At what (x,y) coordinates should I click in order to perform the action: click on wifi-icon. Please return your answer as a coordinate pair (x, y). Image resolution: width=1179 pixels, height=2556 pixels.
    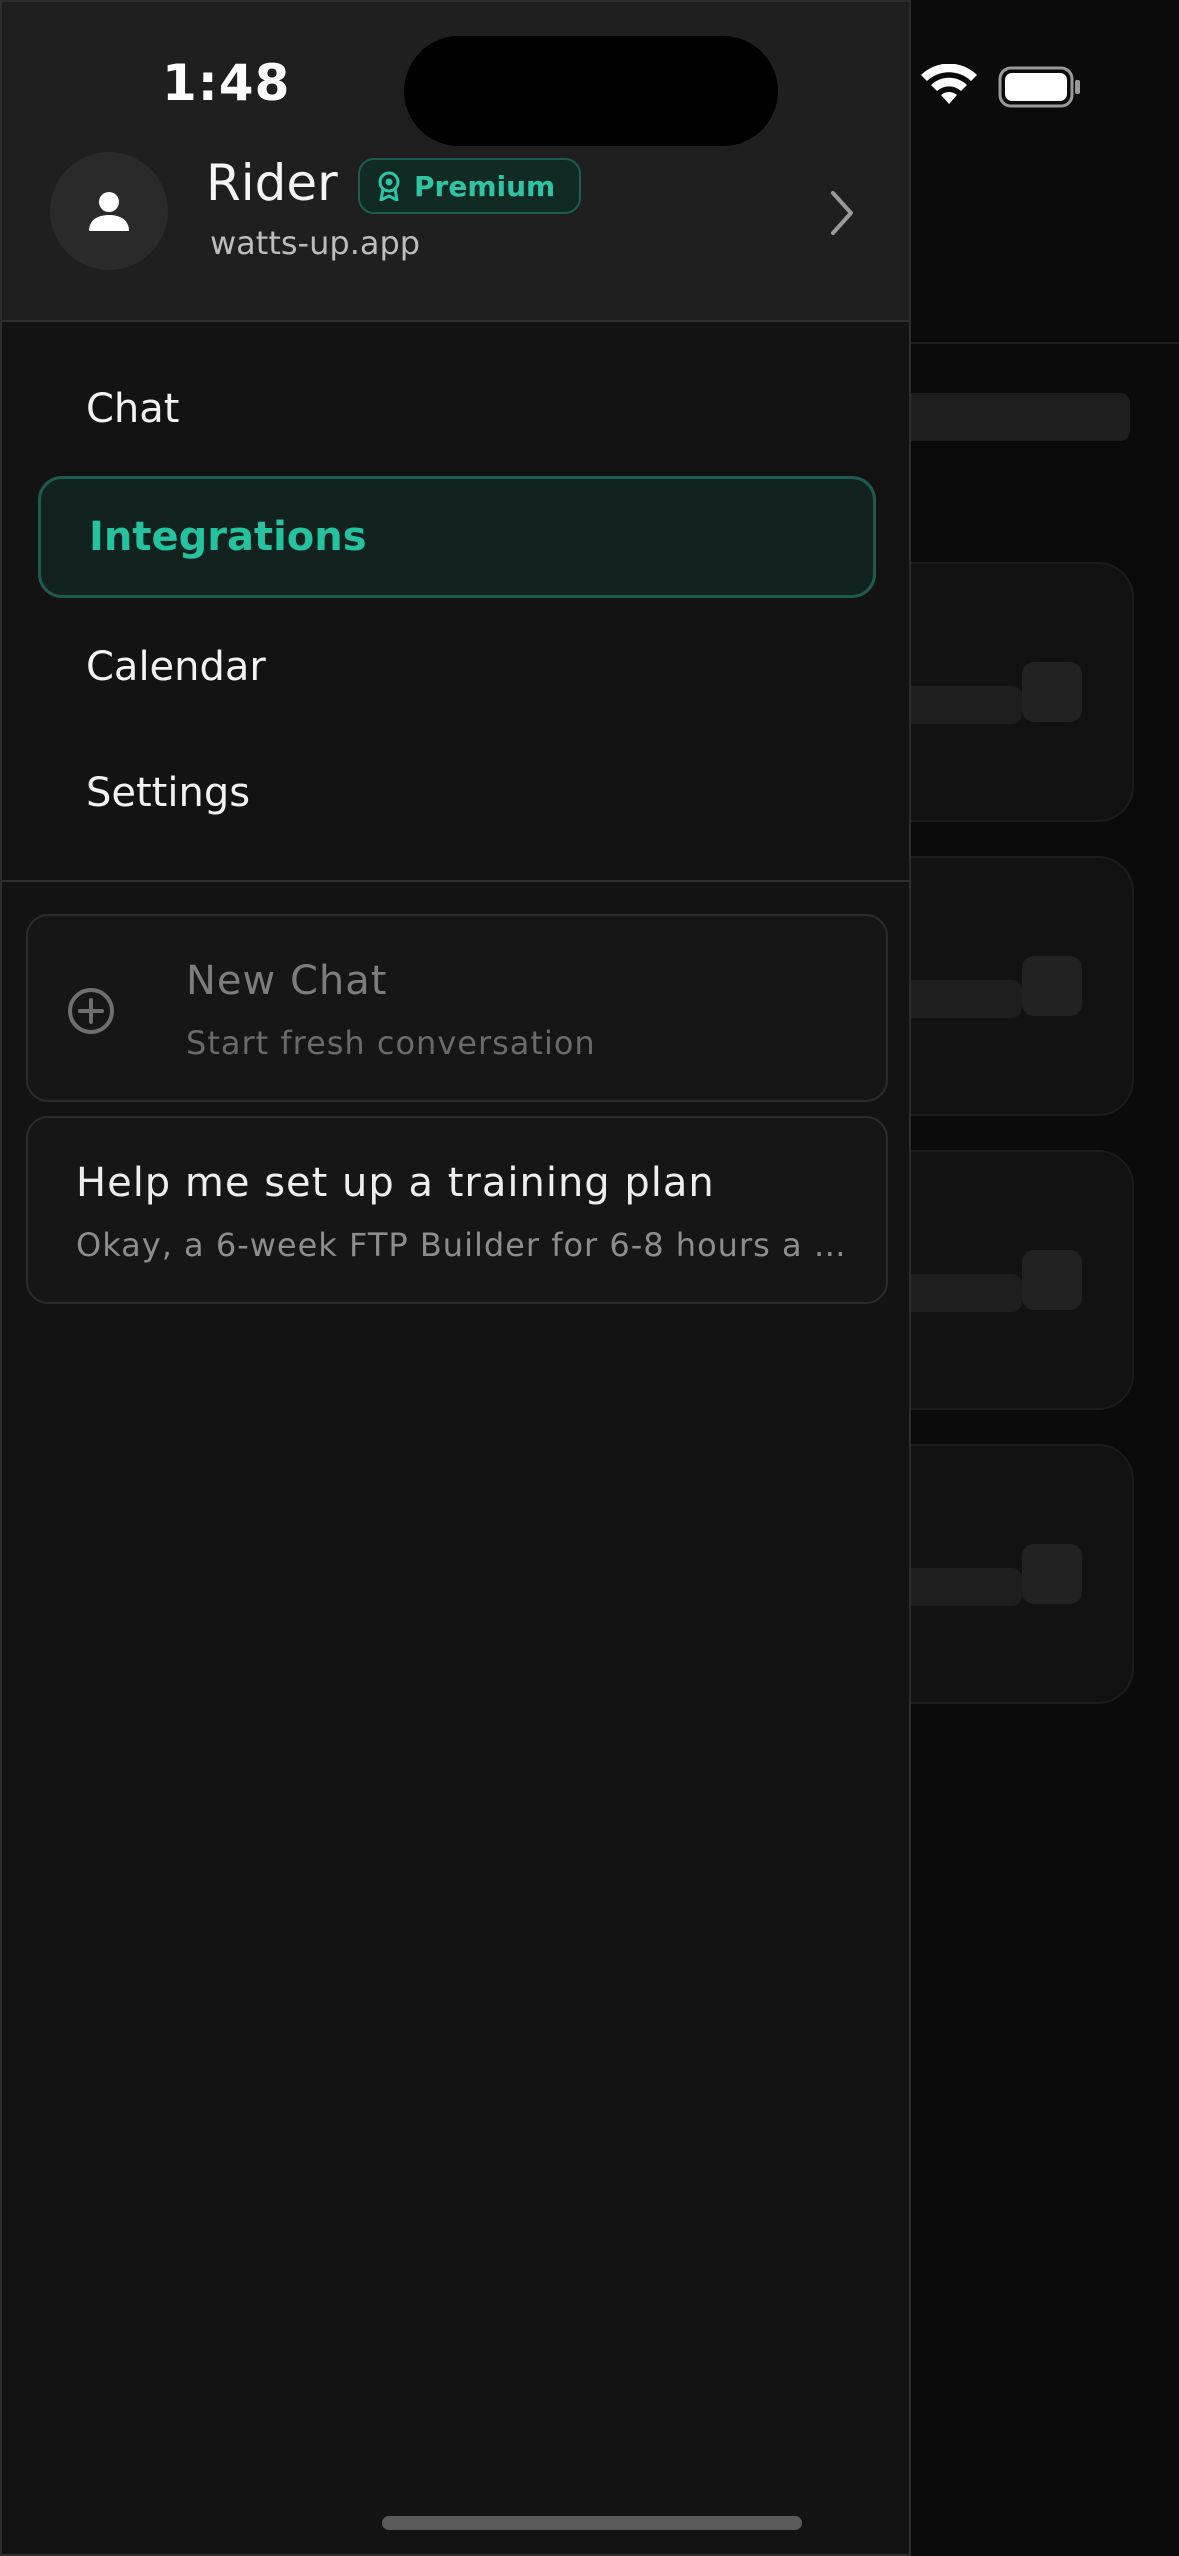
    Looking at the image, I should click on (949, 84).